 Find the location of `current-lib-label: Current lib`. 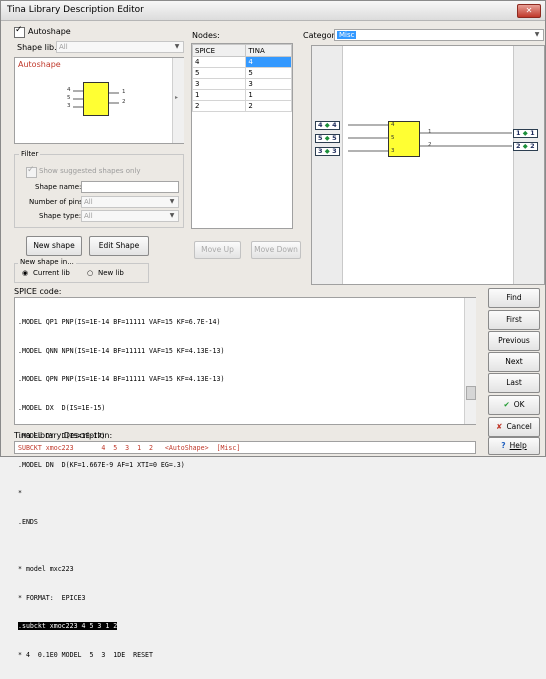

current-lib-label: Current lib is located at coordinates (51, 273).